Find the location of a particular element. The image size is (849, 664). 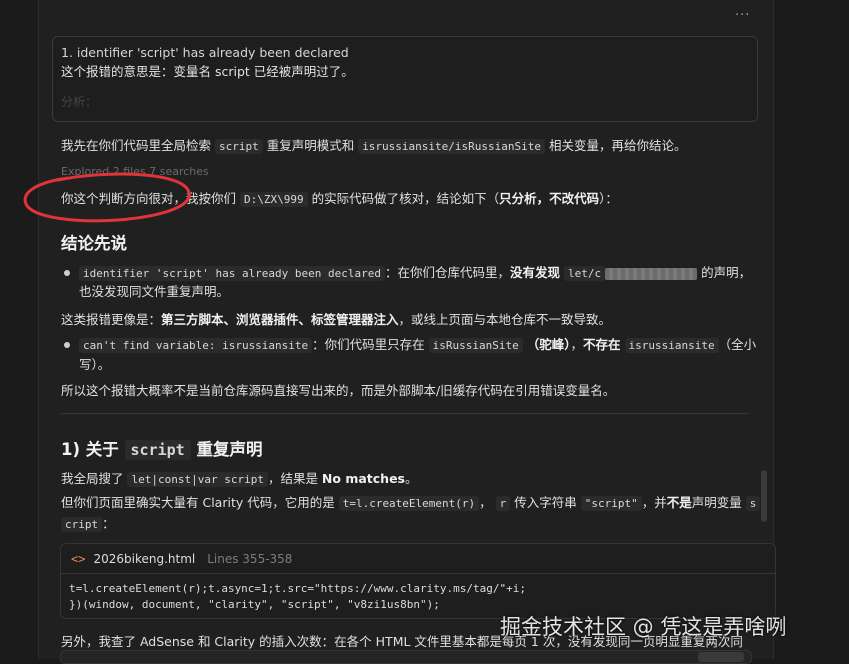

clarity-code-1: t=l.createElement(r) is located at coordinates (409, 503).